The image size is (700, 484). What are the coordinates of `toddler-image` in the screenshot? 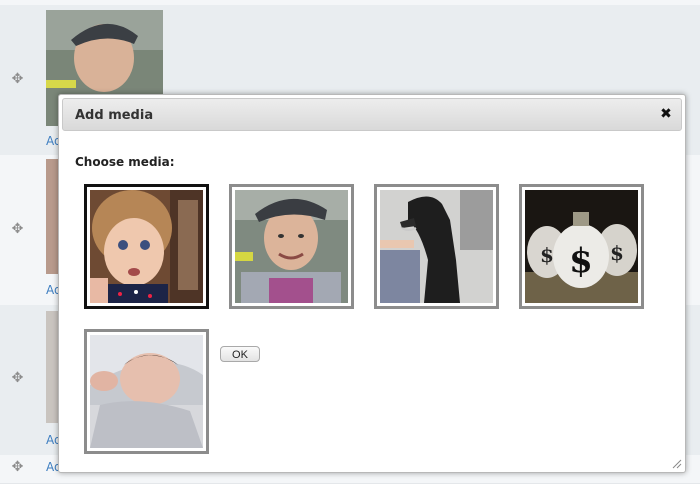 It's located at (146, 246).